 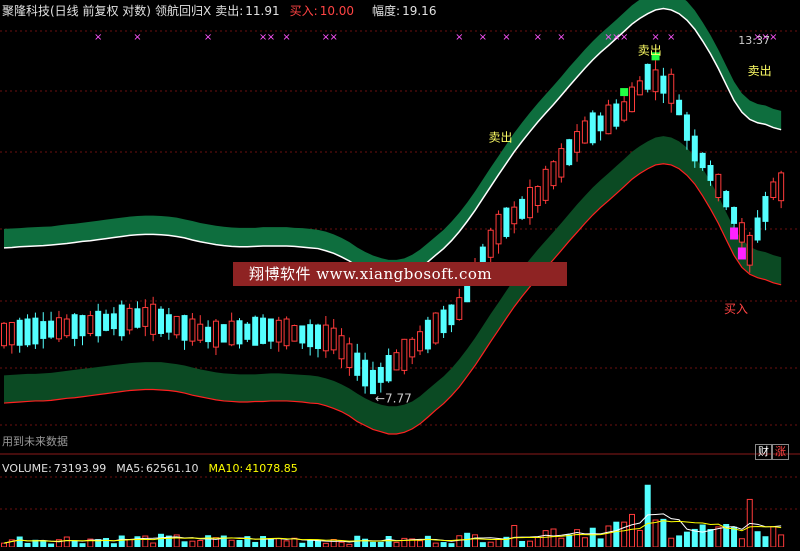 I want to click on future-data-note: 用到未来数据, so click(x=35, y=441).